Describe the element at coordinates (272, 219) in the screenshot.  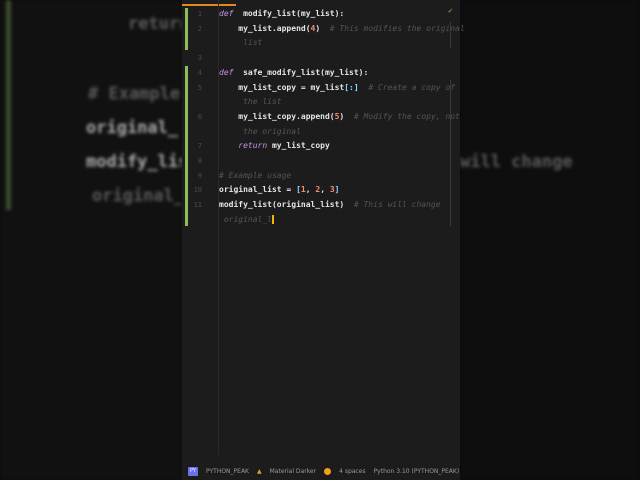
I see `text-cursor` at that location.